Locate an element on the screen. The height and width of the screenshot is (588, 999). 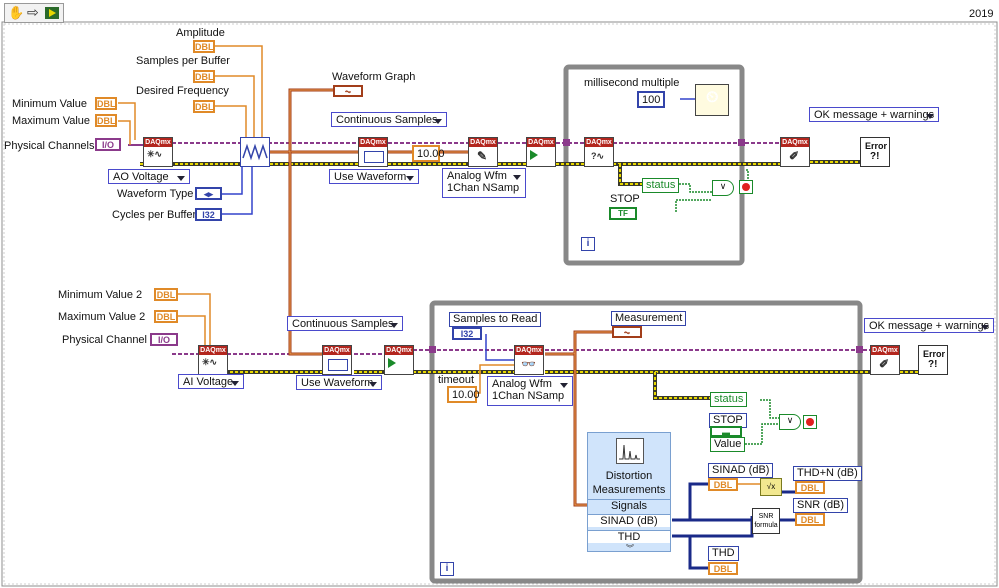
samples-to-read-control: I32 is located at coordinates (467, 333).